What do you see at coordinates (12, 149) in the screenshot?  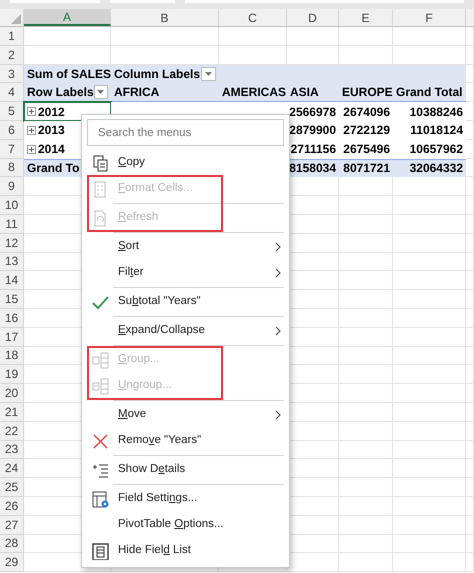 I see `row-header: 7` at bounding box center [12, 149].